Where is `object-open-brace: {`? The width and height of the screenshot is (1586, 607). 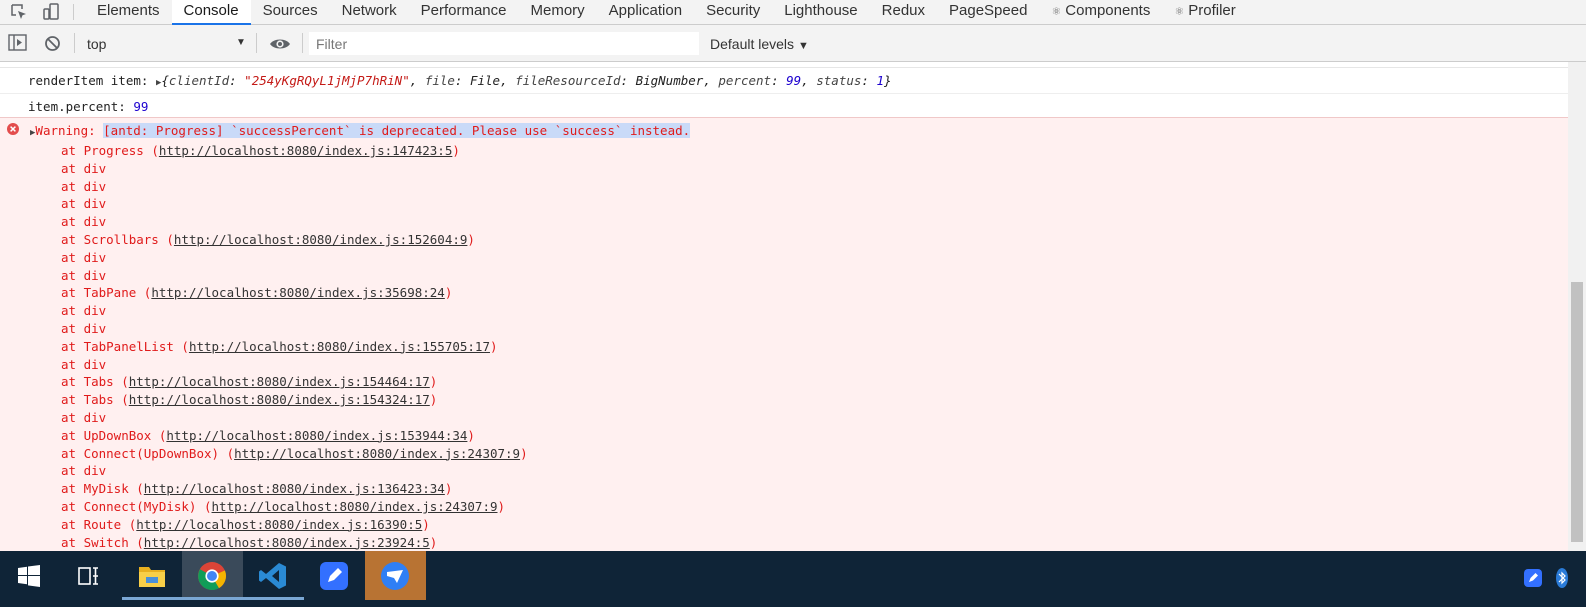 object-open-brace: { is located at coordinates (165, 80).